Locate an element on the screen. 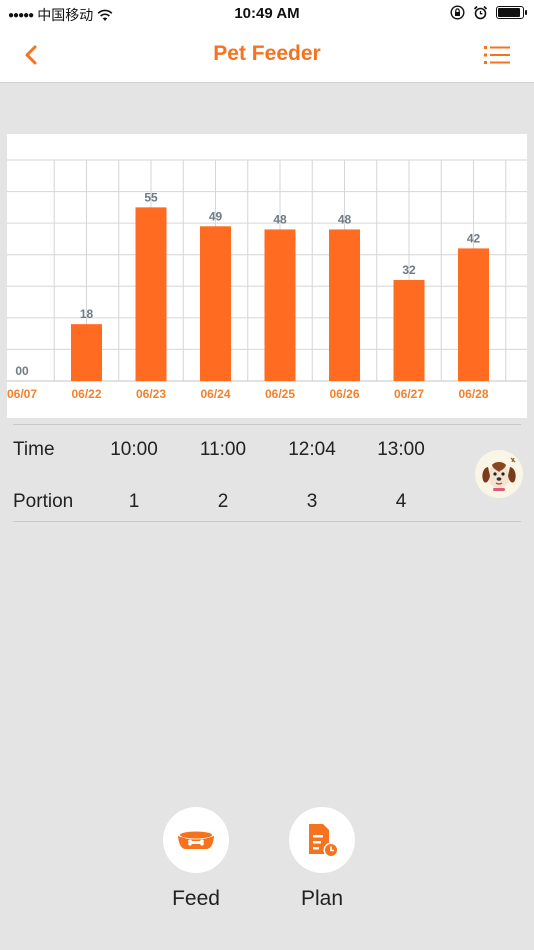 This screenshot has width=534, height=950. portion-row-label: Portion is located at coordinates (43, 501).